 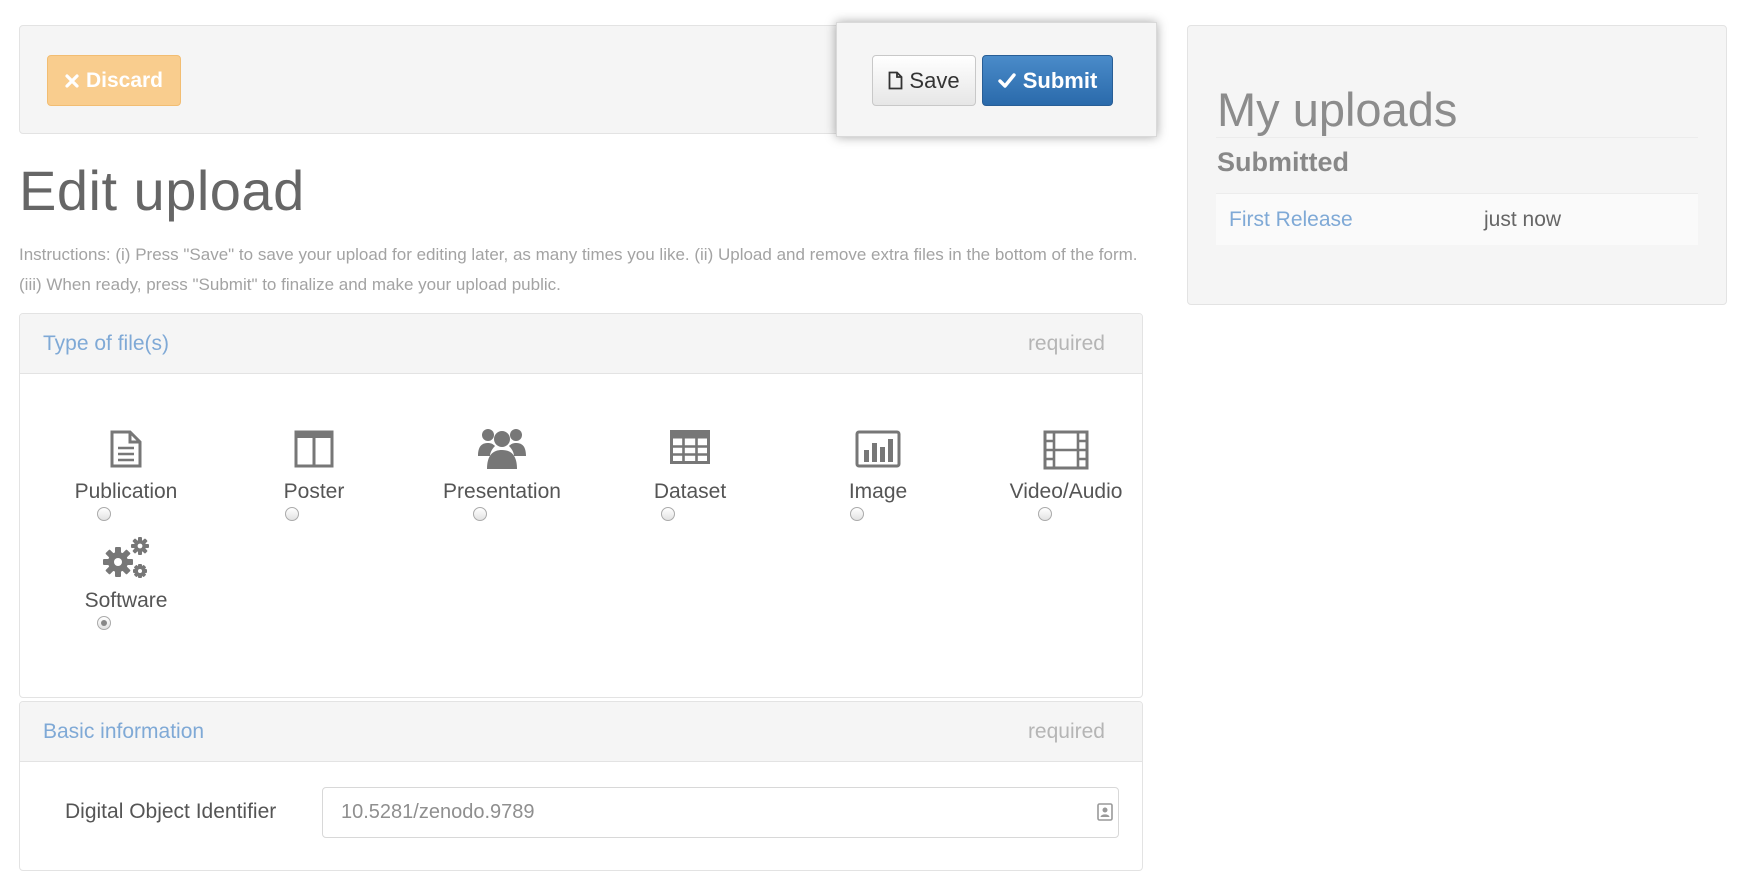 I want to click on type-option-poster: Poster, so click(x=314, y=480).